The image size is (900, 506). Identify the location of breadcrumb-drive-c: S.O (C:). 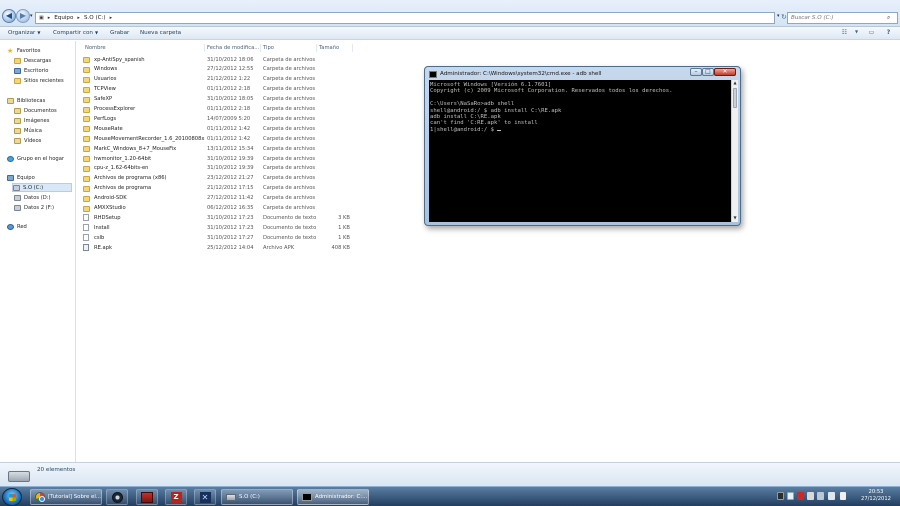
(95, 18).